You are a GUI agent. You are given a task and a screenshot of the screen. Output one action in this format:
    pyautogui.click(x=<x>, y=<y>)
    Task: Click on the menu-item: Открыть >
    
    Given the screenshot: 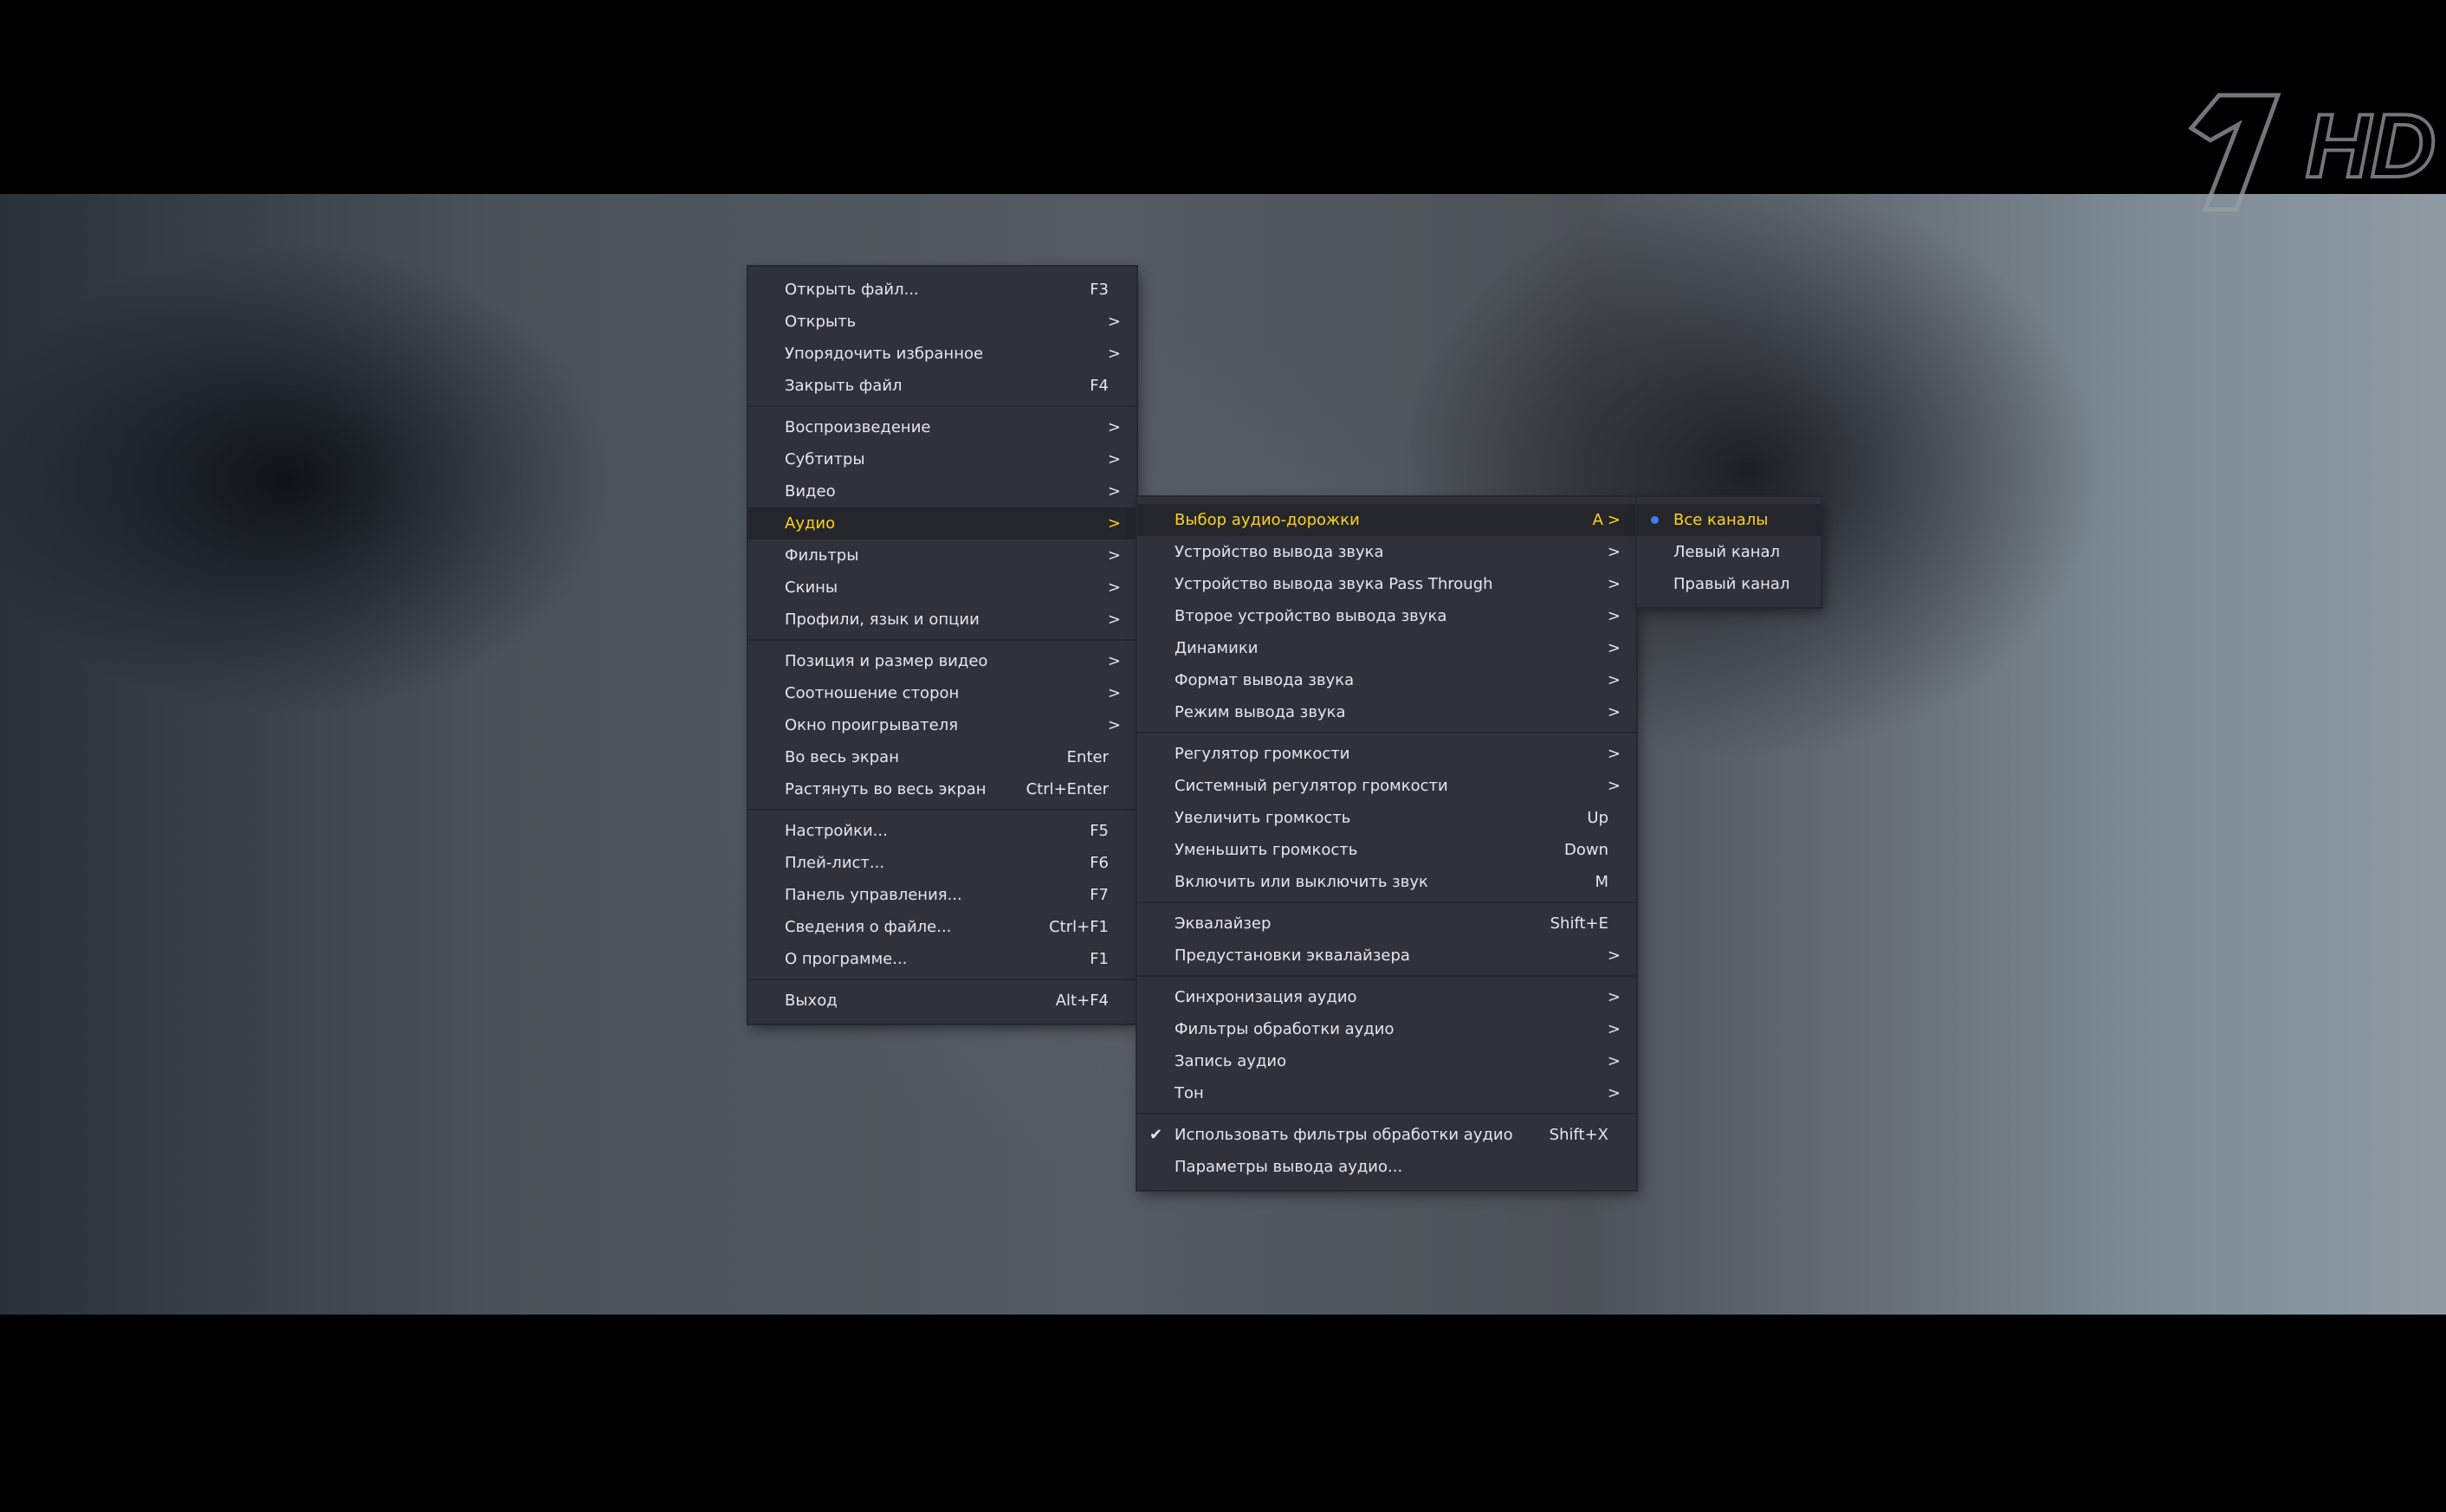 What is the action you would take?
    pyautogui.click(x=942, y=322)
    